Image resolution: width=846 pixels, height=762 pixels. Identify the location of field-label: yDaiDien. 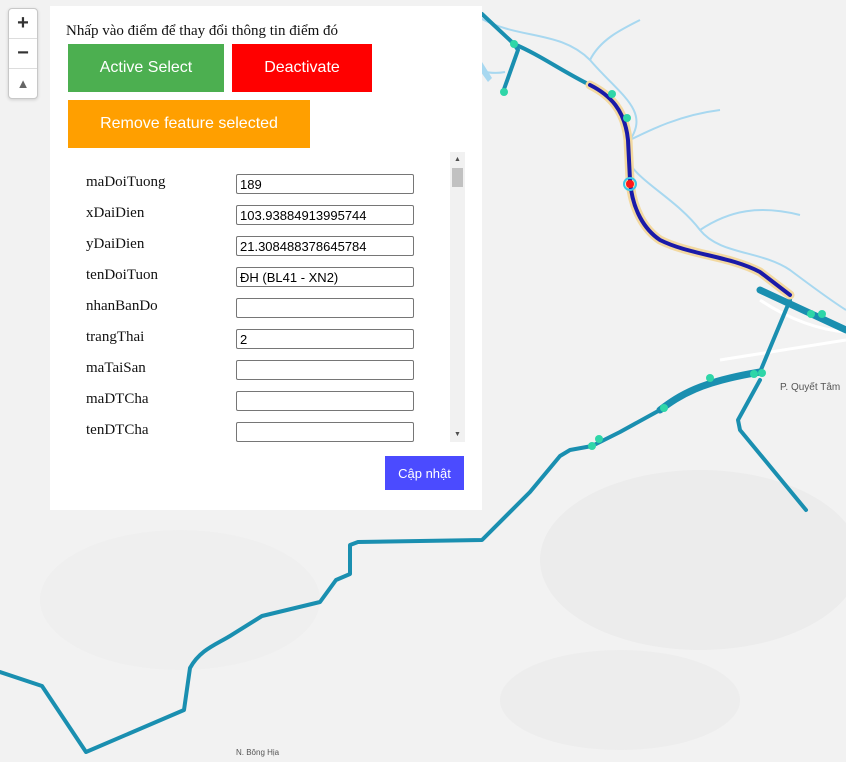
(115, 244).